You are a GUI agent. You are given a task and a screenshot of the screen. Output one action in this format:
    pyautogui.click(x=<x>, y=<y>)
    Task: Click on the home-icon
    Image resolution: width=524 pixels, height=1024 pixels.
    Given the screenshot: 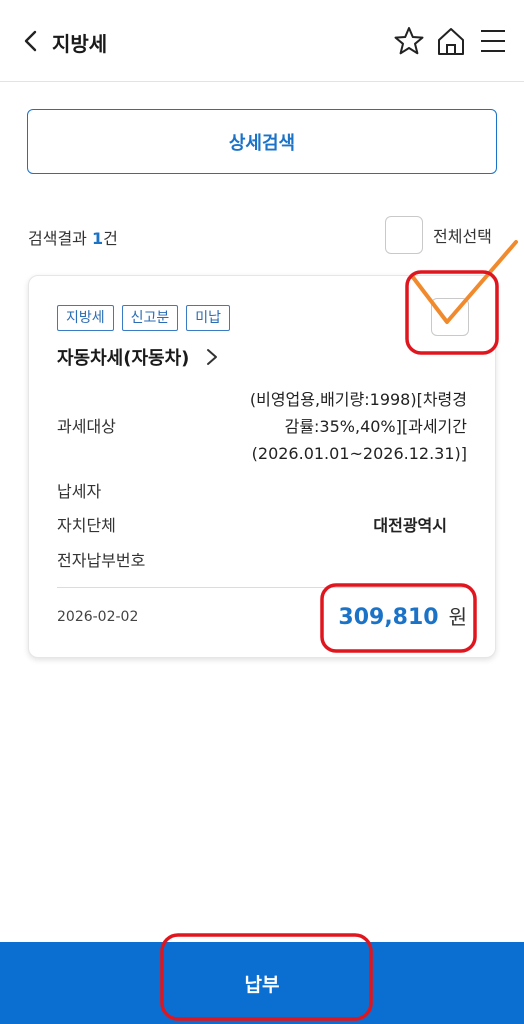 What is the action you would take?
    pyautogui.click(x=451, y=41)
    